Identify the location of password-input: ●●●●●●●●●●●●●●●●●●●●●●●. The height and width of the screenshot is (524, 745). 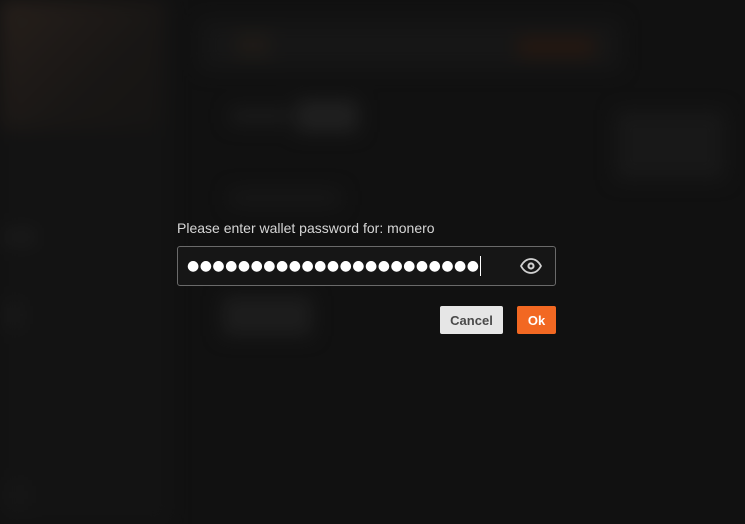
(366, 266).